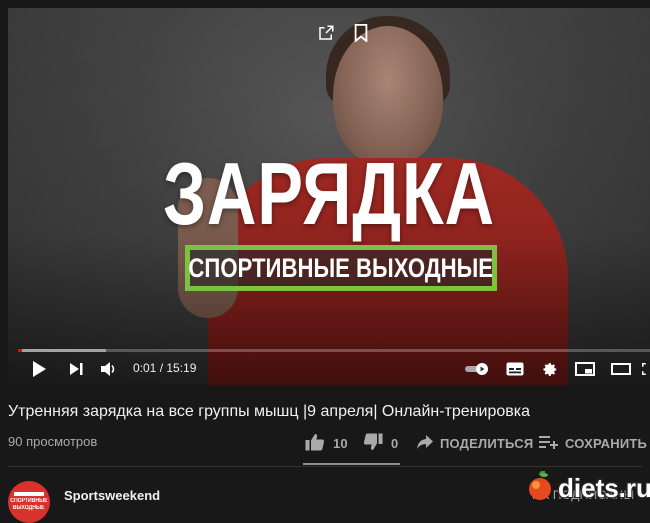 The width and height of the screenshot is (650, 523). I want to click on fullscreen-icon, so click(646, 369).